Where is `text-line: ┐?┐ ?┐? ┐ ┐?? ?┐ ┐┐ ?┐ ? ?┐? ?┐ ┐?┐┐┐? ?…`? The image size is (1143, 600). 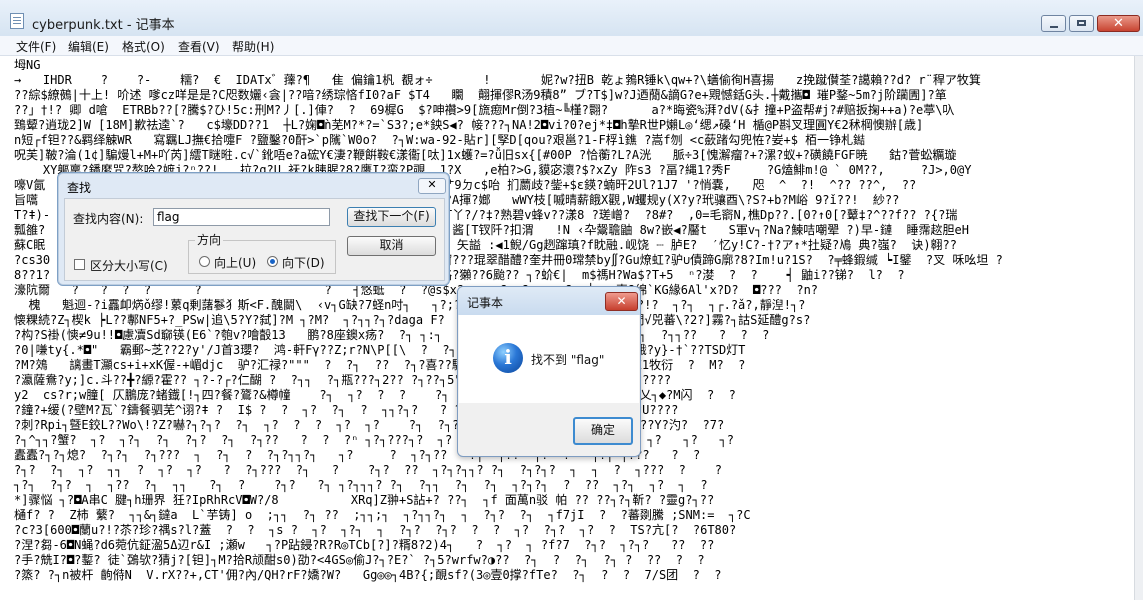 text-line: ┐?┐ ?┐? ┐ ┐?? ?┐ ┐┐ ?┐ ? ?┐? ?┐ ┐?┐┐┐? ?… is located at coordinates (361, 485).